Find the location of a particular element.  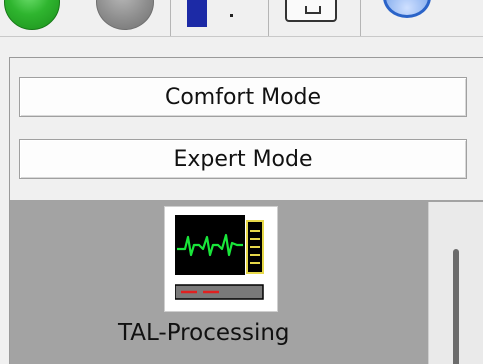

comfort-mode-button: Comfort Mode is located at coordinates (243, 97).